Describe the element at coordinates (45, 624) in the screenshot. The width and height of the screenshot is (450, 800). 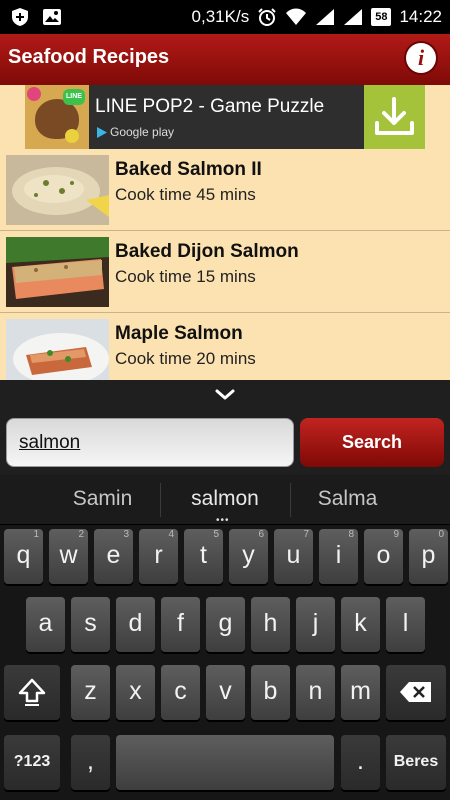
I see `key-a: a` at that location.